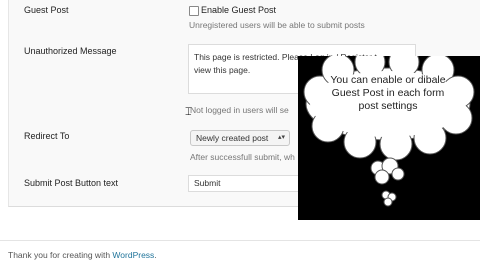  Describe the element at coordinates (70, 51) in the screenshot. I see `unauthorized-message-label: Unauthorized Message` at that location.